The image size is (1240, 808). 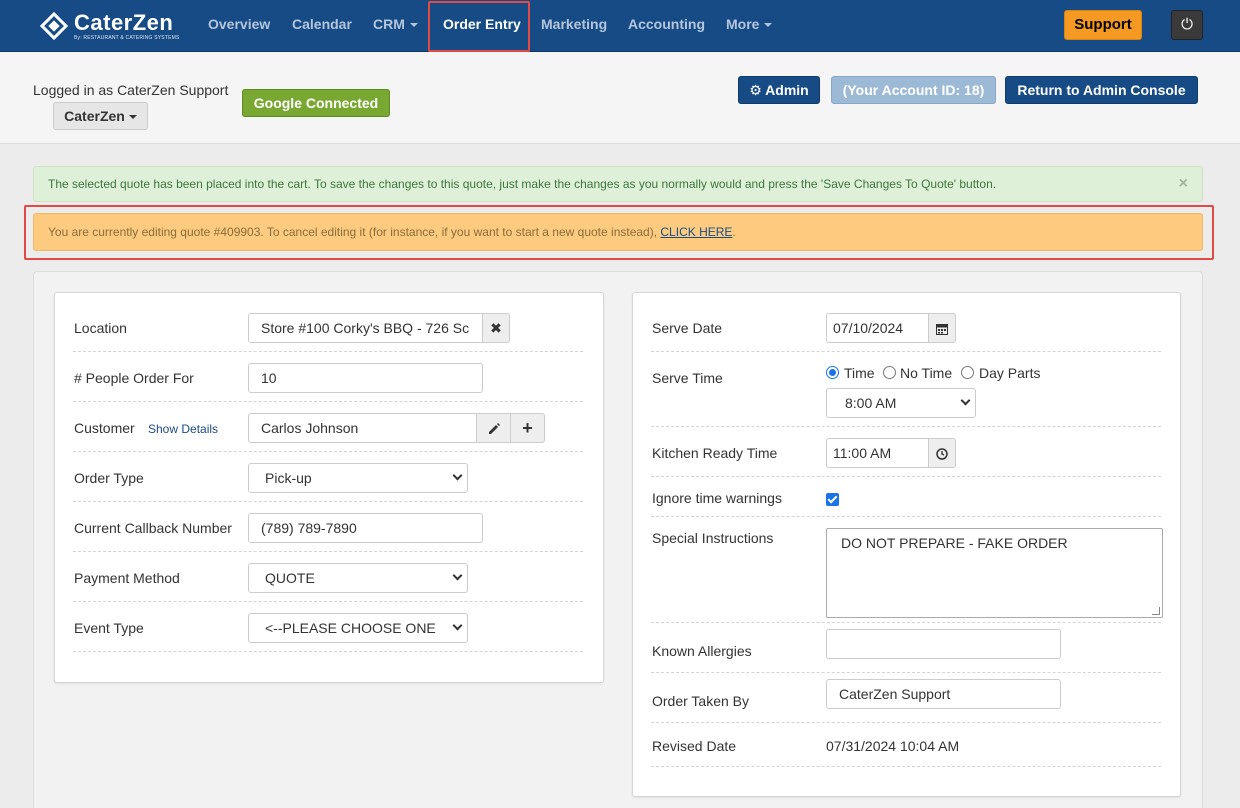 What do you see at coordinates (666, 25) in the screenshot?
I see `nav-accounting: Accounting` at bounding box center [666, 25].